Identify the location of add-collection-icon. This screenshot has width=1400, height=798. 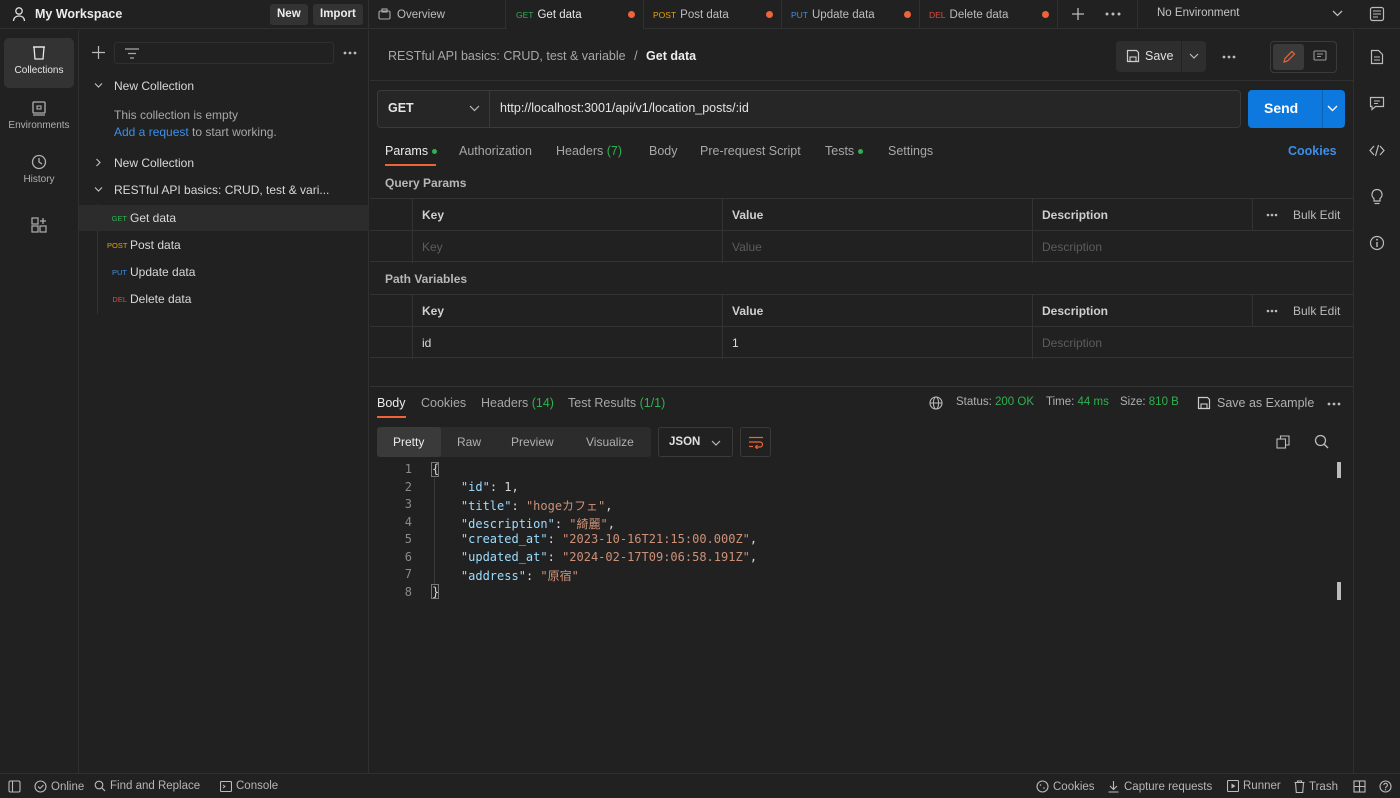
(98, 52).